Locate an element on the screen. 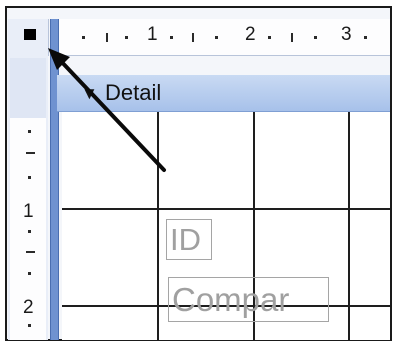  pointer-arrow-icon is located at coordinates (107, 110).